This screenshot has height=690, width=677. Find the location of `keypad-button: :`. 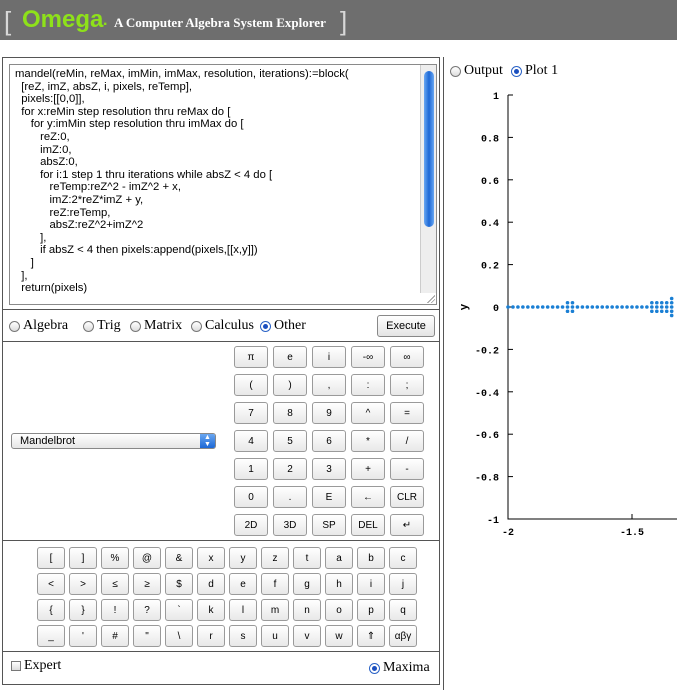

keypad-button: : is located at coordinates (368, 385).